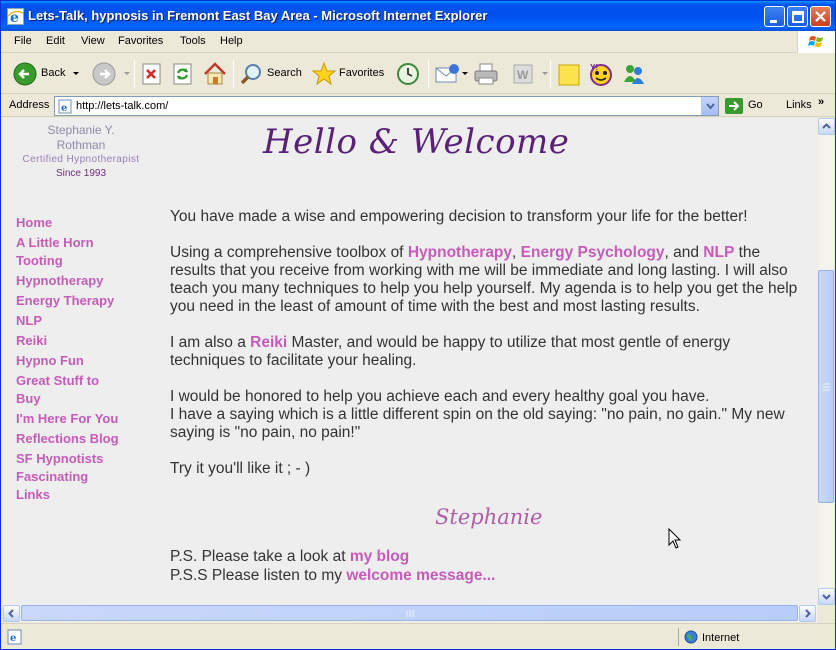  I want to click on horizontal-scroll-thumb, so click(409, 613).